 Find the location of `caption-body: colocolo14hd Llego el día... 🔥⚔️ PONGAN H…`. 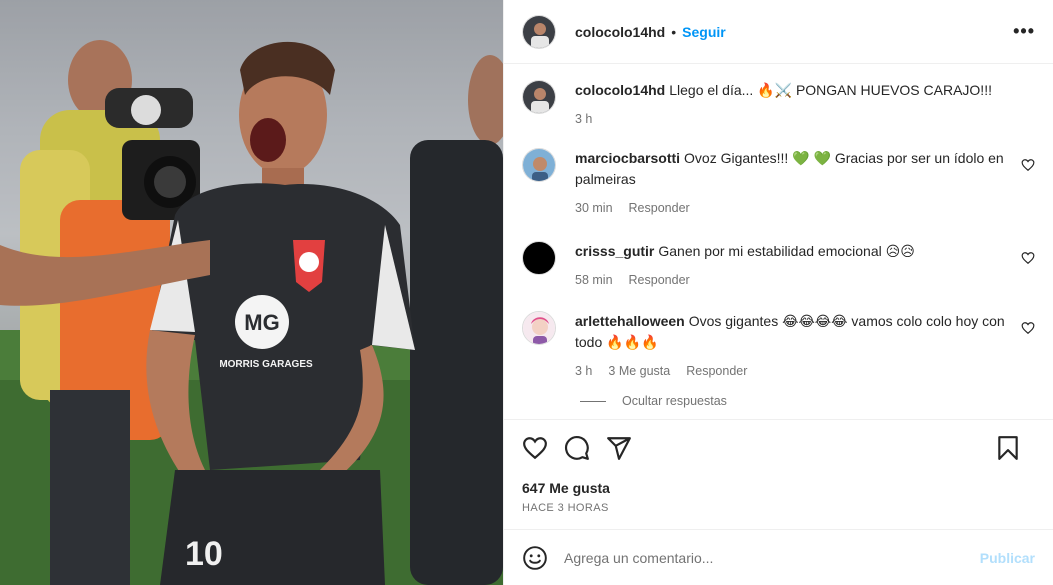

caption-body: colocolo14hd Llego el día... 🔥⚔️ PONGAN H… is located at coordinates (805, 105).